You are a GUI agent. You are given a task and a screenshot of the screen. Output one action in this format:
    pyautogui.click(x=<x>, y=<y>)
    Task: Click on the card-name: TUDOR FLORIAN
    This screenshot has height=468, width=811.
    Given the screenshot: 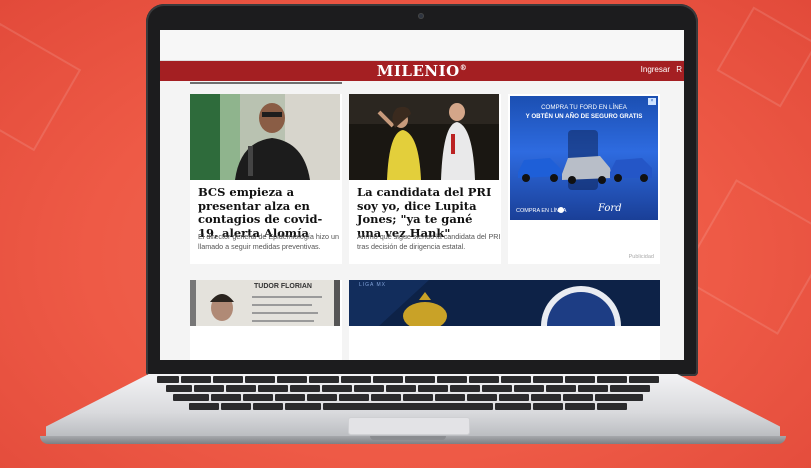 What is the action you would take?
    pyautogui.click(x=283, y=286)
    